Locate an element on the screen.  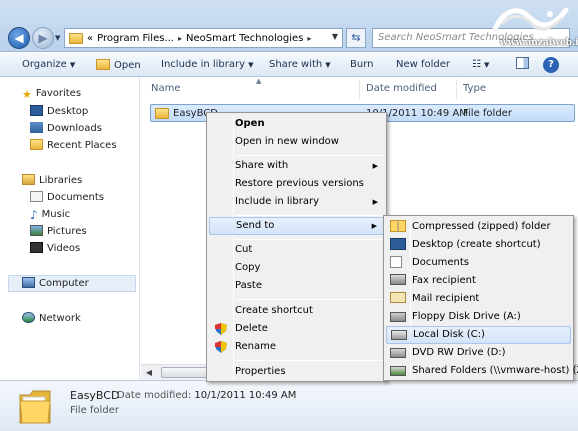
details-type: File folder is located at coordinates (94, 410).